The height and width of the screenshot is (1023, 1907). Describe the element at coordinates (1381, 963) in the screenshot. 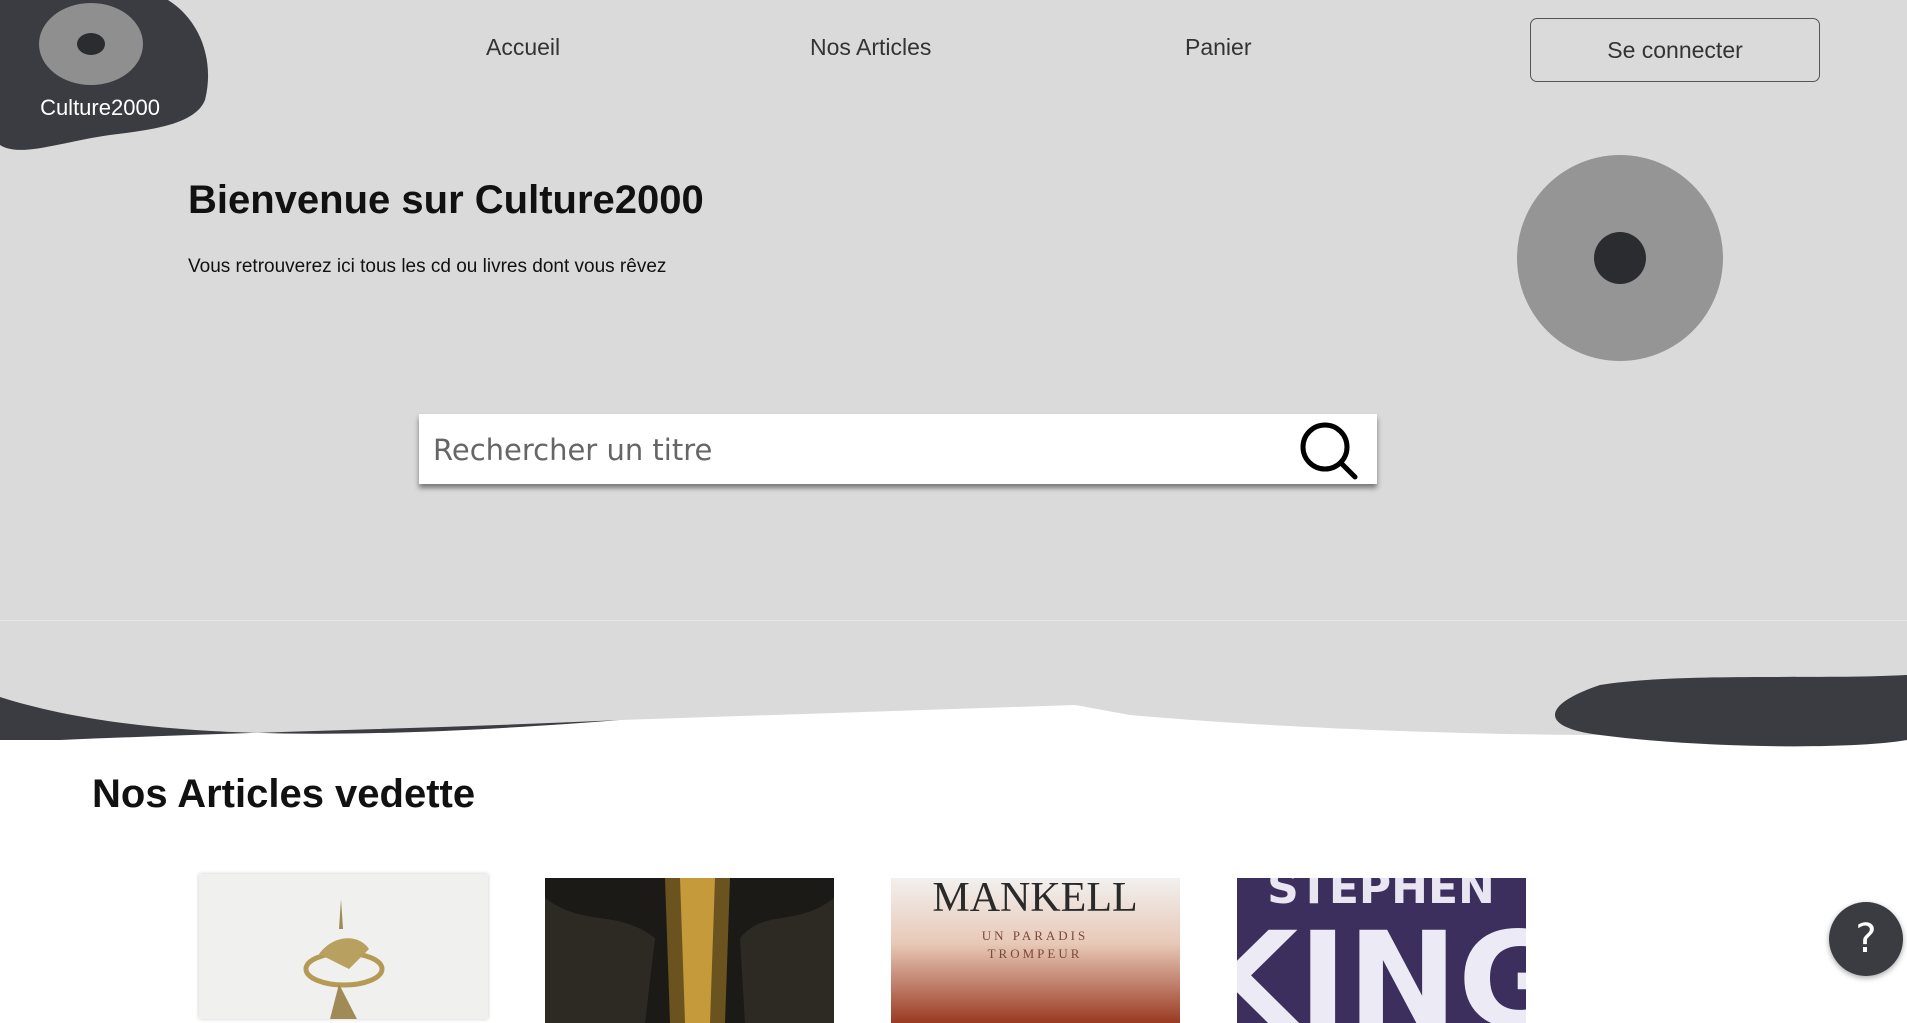

I see `cover-title-4: KING` at that location.